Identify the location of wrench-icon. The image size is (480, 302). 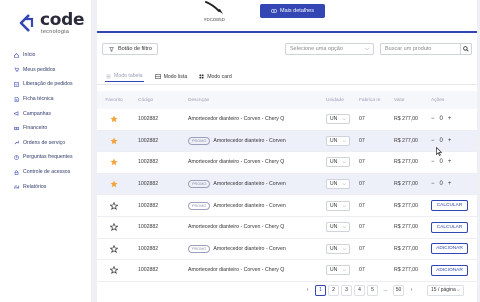
(16, 142).